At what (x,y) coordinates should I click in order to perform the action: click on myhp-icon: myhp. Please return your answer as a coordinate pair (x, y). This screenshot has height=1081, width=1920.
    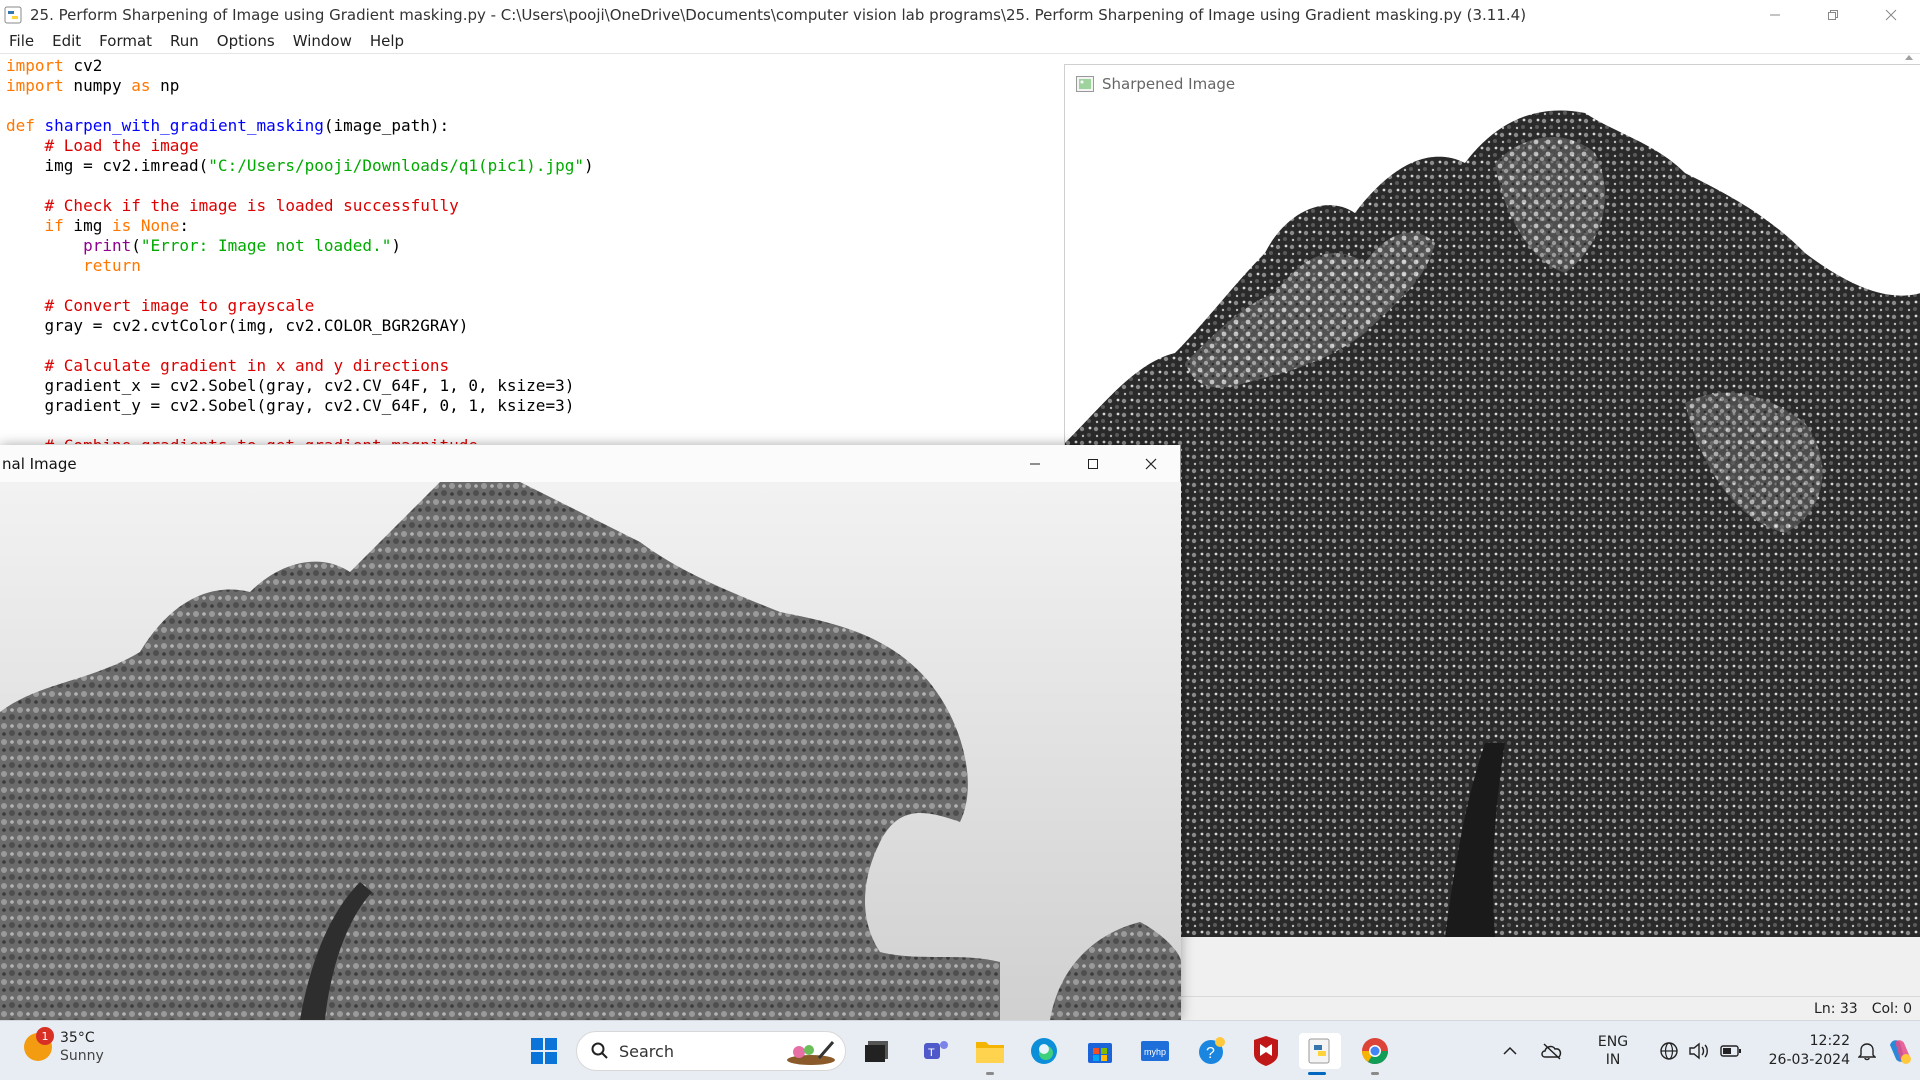
    Looking at the image, I should click on (1155, 1051).